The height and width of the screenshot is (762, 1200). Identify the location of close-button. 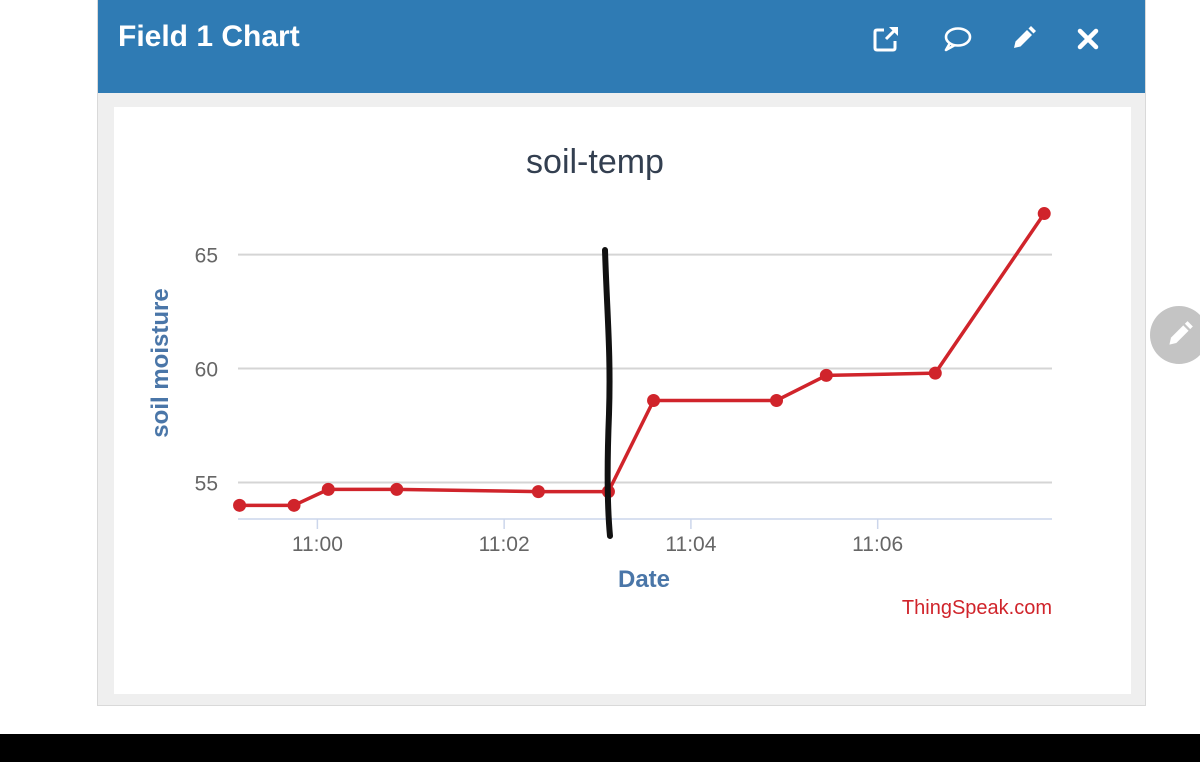
(1088, 39).